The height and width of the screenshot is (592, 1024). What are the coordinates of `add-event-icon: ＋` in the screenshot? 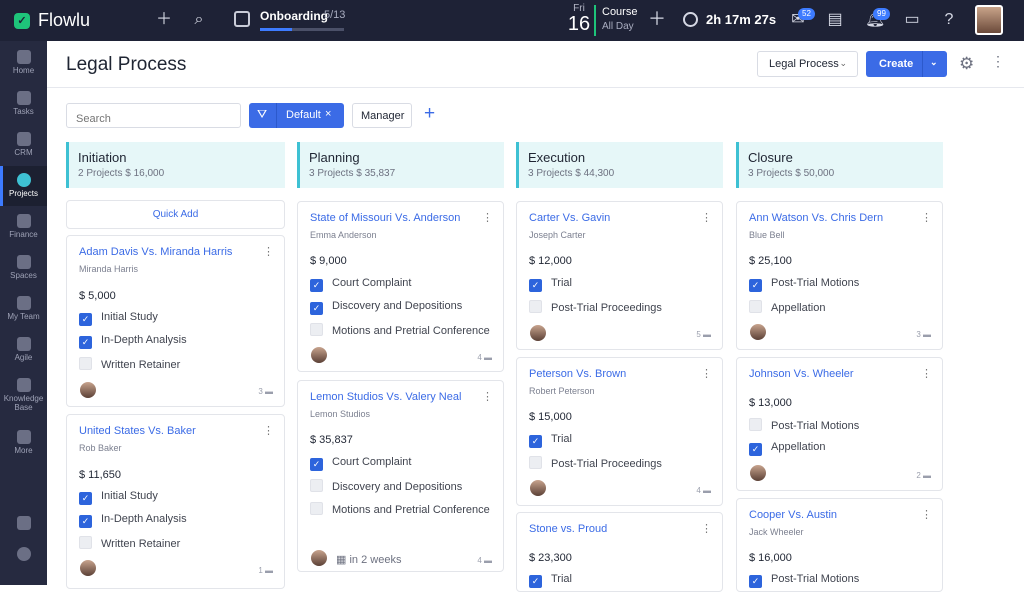 It's located at (657, 19).